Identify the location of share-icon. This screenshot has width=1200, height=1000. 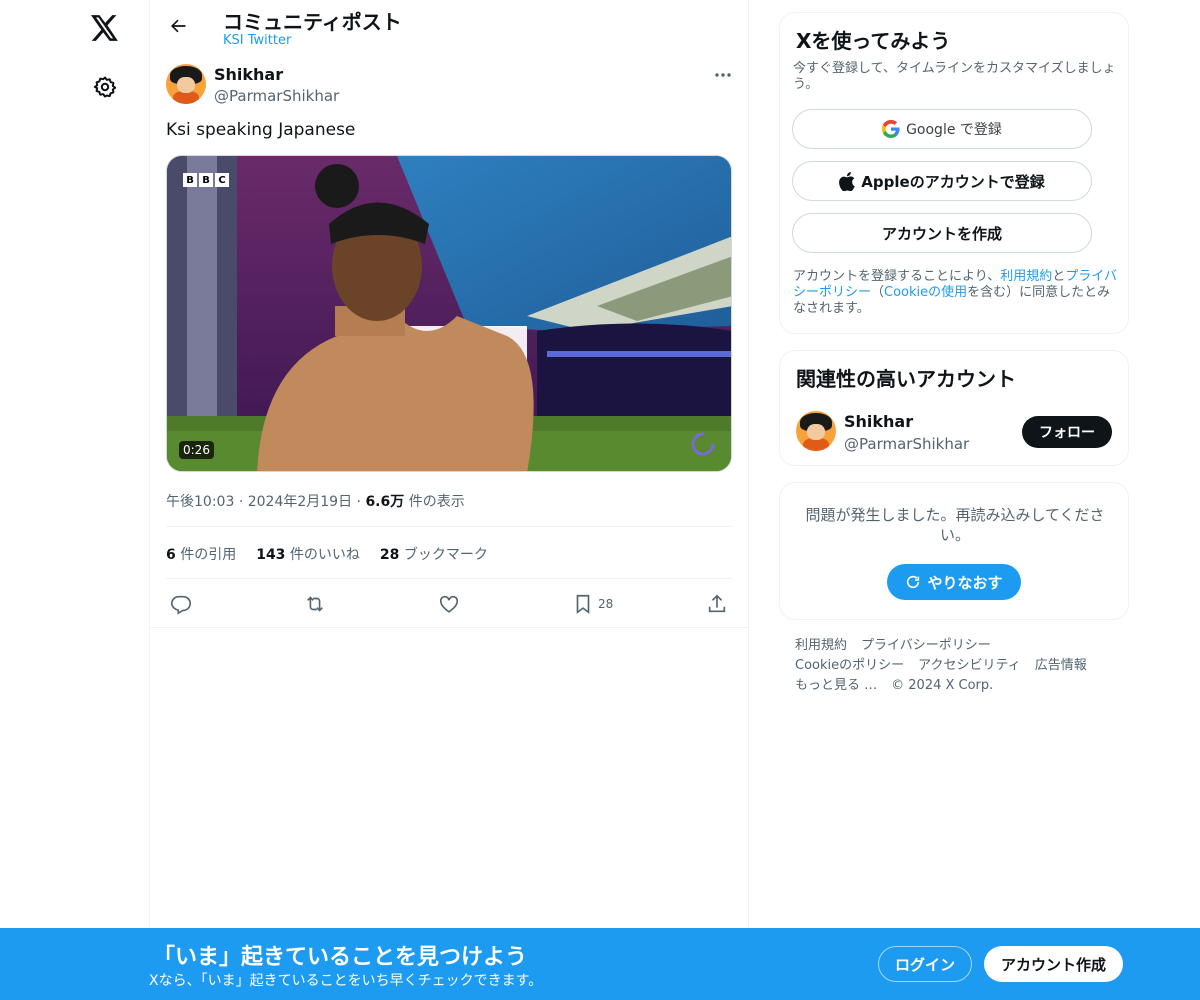
(717, 603).